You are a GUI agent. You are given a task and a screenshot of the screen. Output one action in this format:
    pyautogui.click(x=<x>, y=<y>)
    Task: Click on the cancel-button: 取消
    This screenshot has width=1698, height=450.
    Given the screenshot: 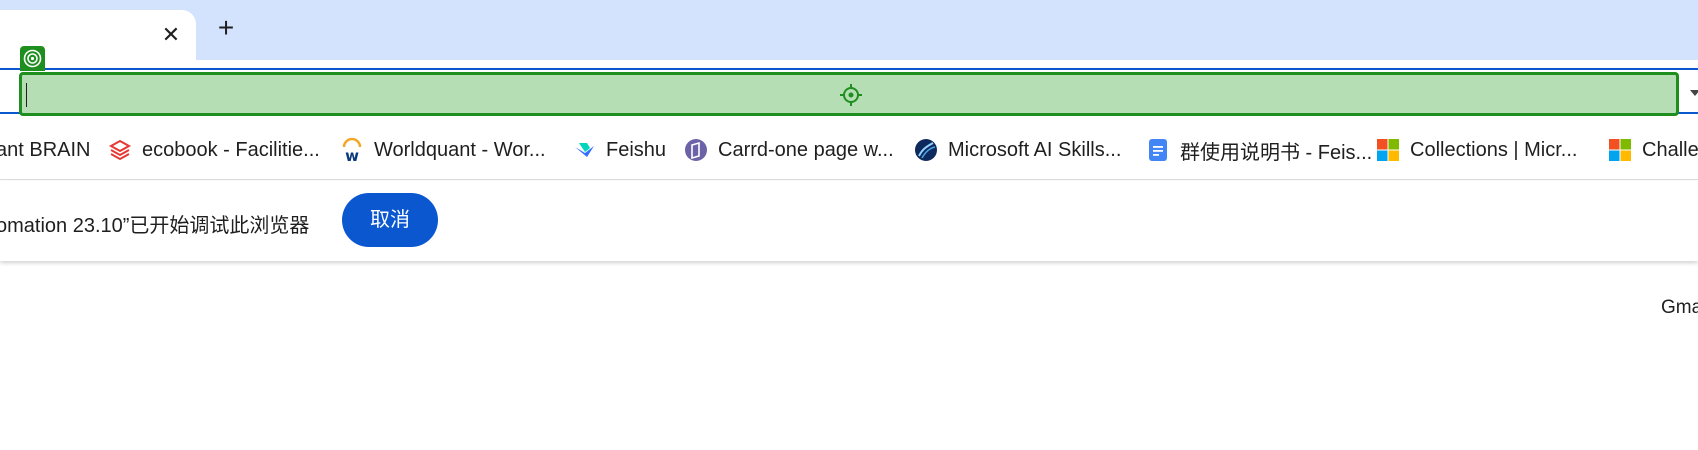 What is the action you would take?
    pyautogui.click(x=390, y=220)
    